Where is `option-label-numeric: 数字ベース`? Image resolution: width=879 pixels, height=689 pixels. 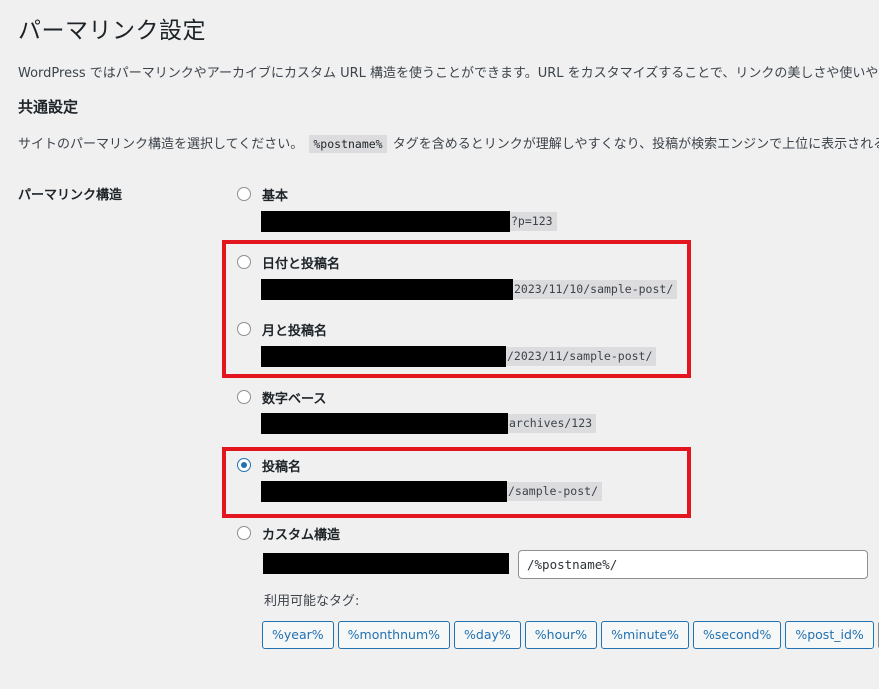
option-label-numeric: 数字ベース is located at coordinates (294, 399).